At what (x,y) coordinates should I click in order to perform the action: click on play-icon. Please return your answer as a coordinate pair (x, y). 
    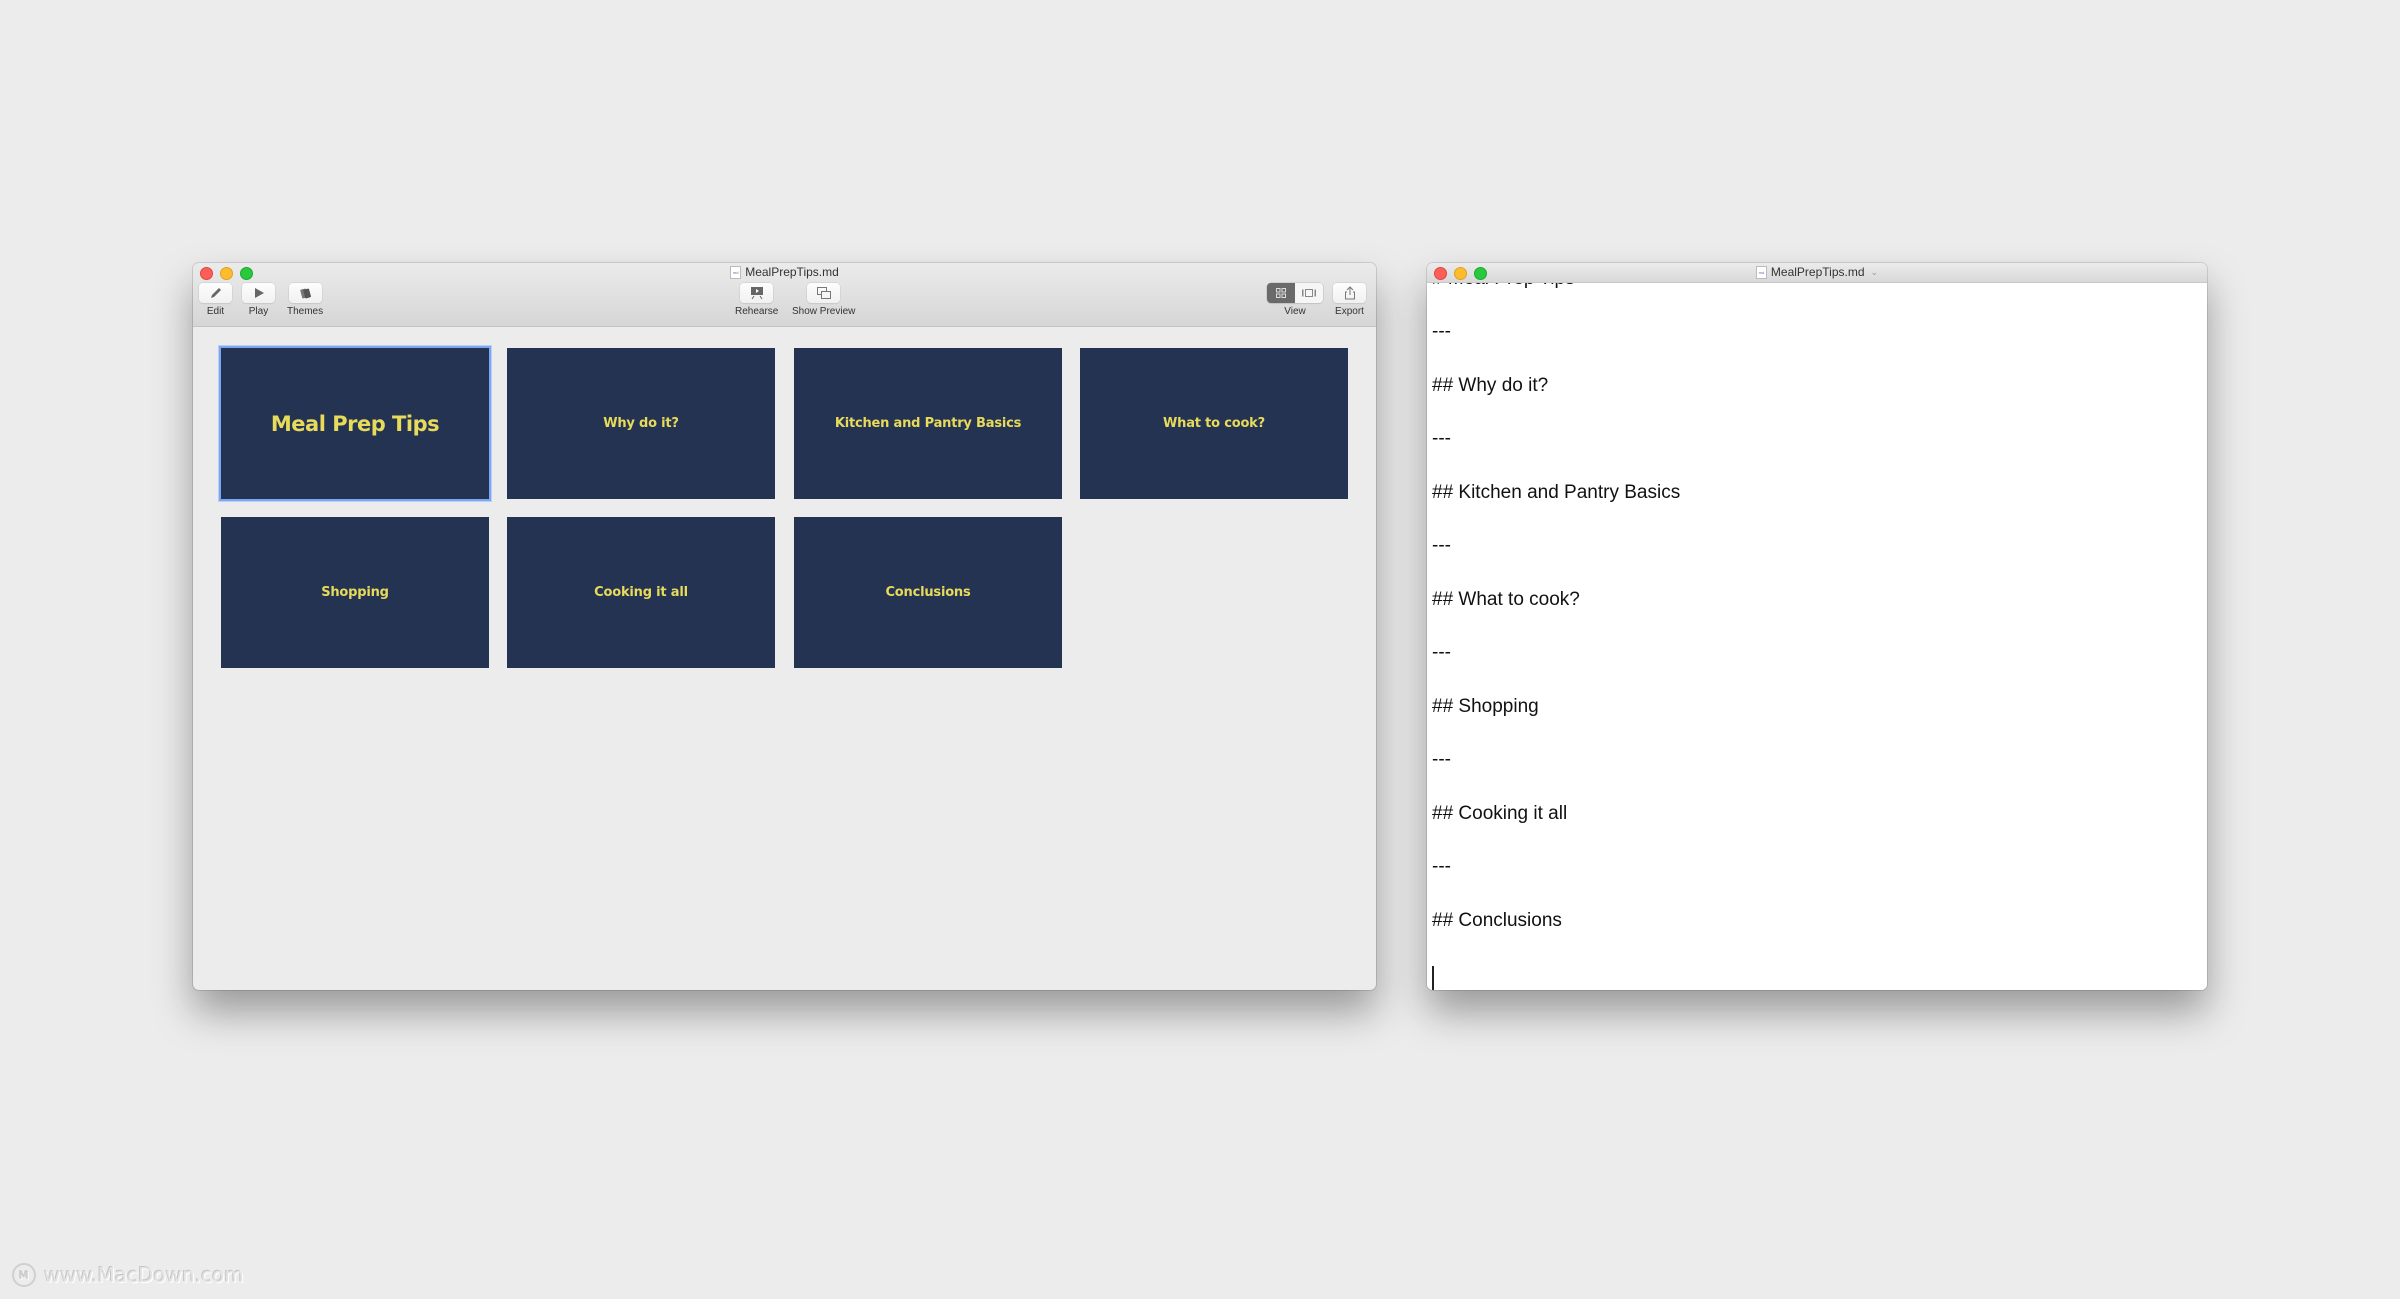
    Looking at the image, I should click on (258, 293).